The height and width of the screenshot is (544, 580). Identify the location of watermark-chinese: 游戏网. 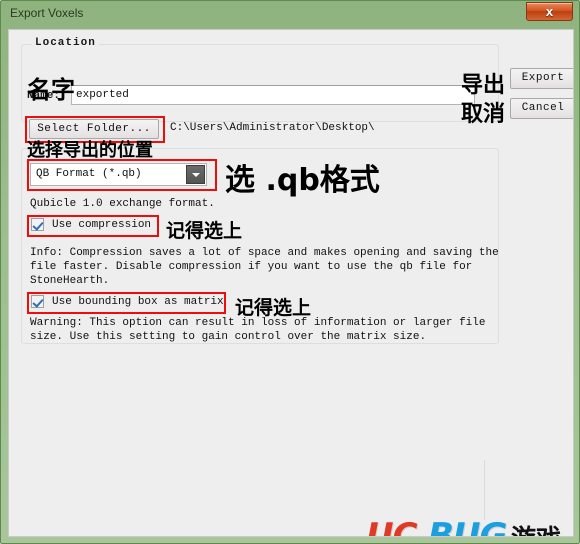
(542, 527).